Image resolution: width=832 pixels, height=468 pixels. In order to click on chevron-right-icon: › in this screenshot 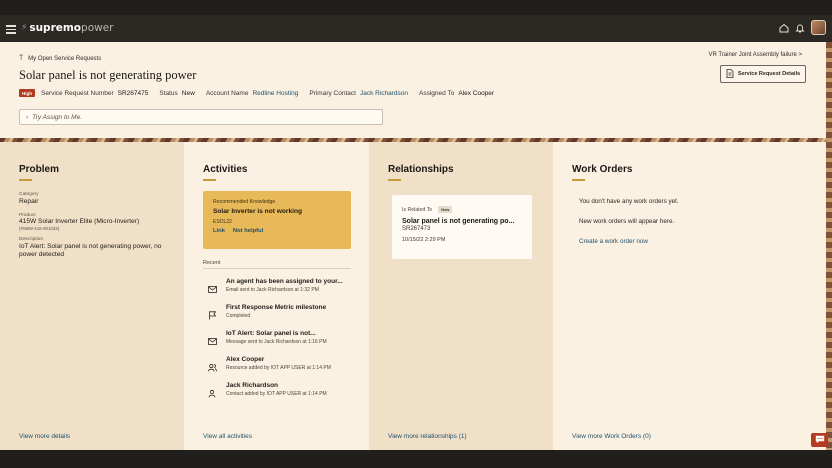, I will do `click(27, 117)`.